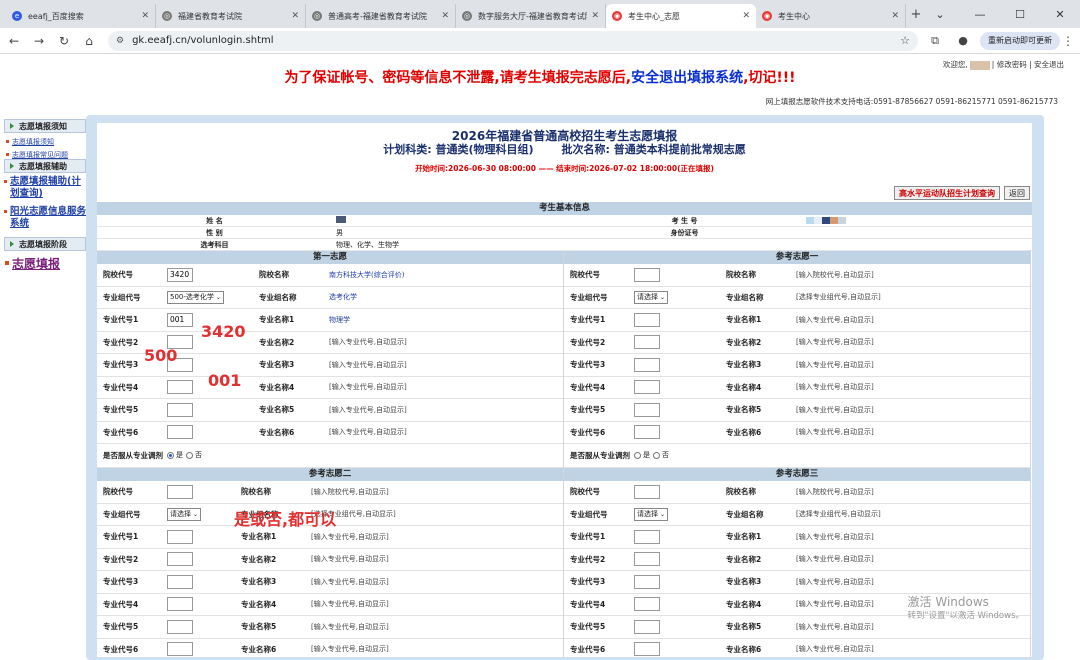 Image resolution: width=1080 pixels, height=660 pixels. What do you see at coordinates (231, 16) in the screenshot?
I see `browser-tab: ◎ 福建省教育考试院 ✕` at bounding box center [231, 16].